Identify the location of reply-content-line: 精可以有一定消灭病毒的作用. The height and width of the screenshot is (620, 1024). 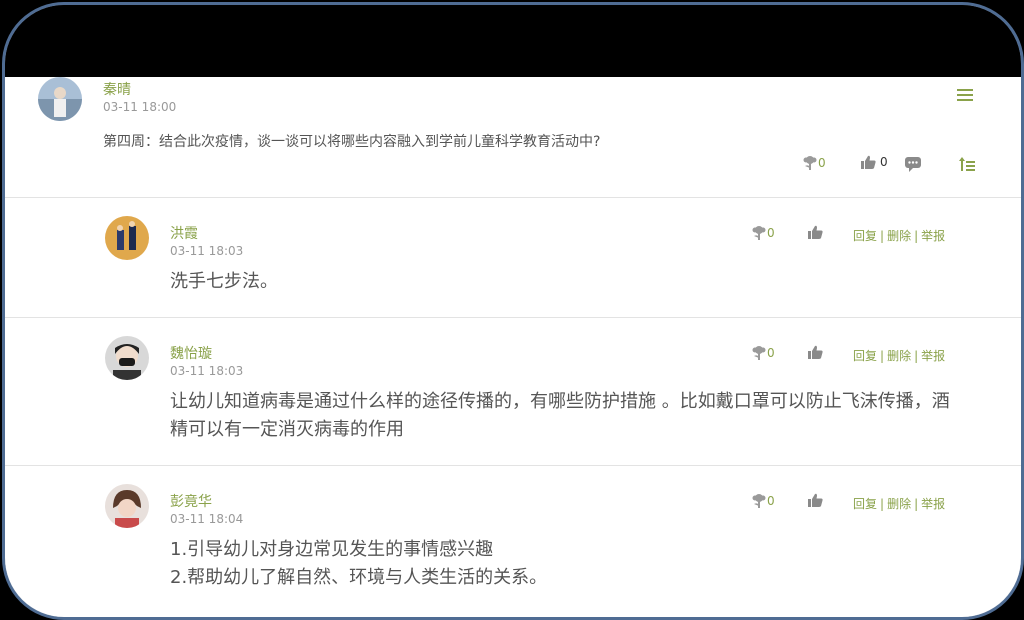
(287, 429).